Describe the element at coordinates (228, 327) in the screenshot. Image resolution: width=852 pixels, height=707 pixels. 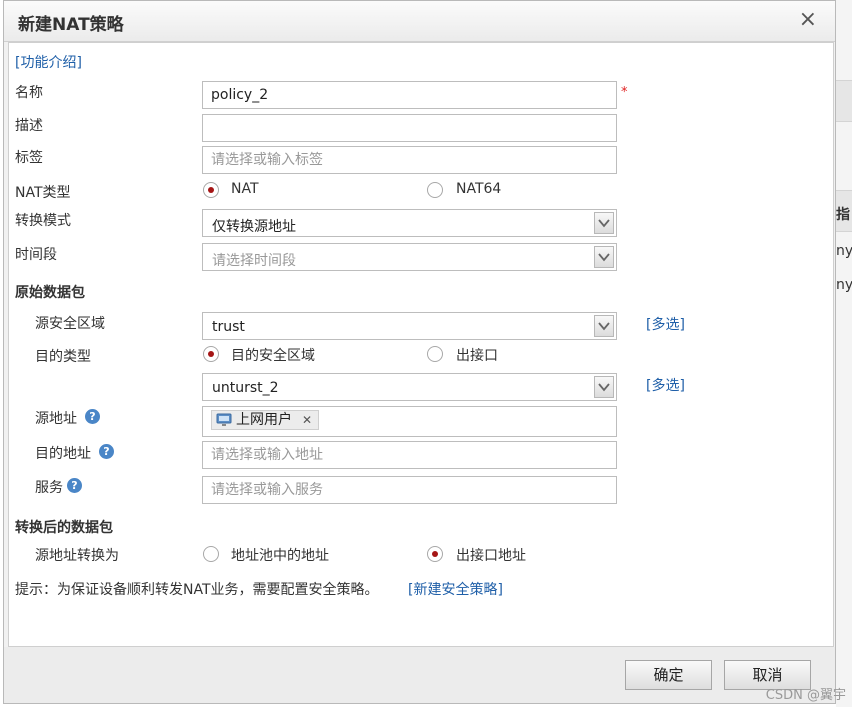
I see `src-zone-value: trust` at that location.